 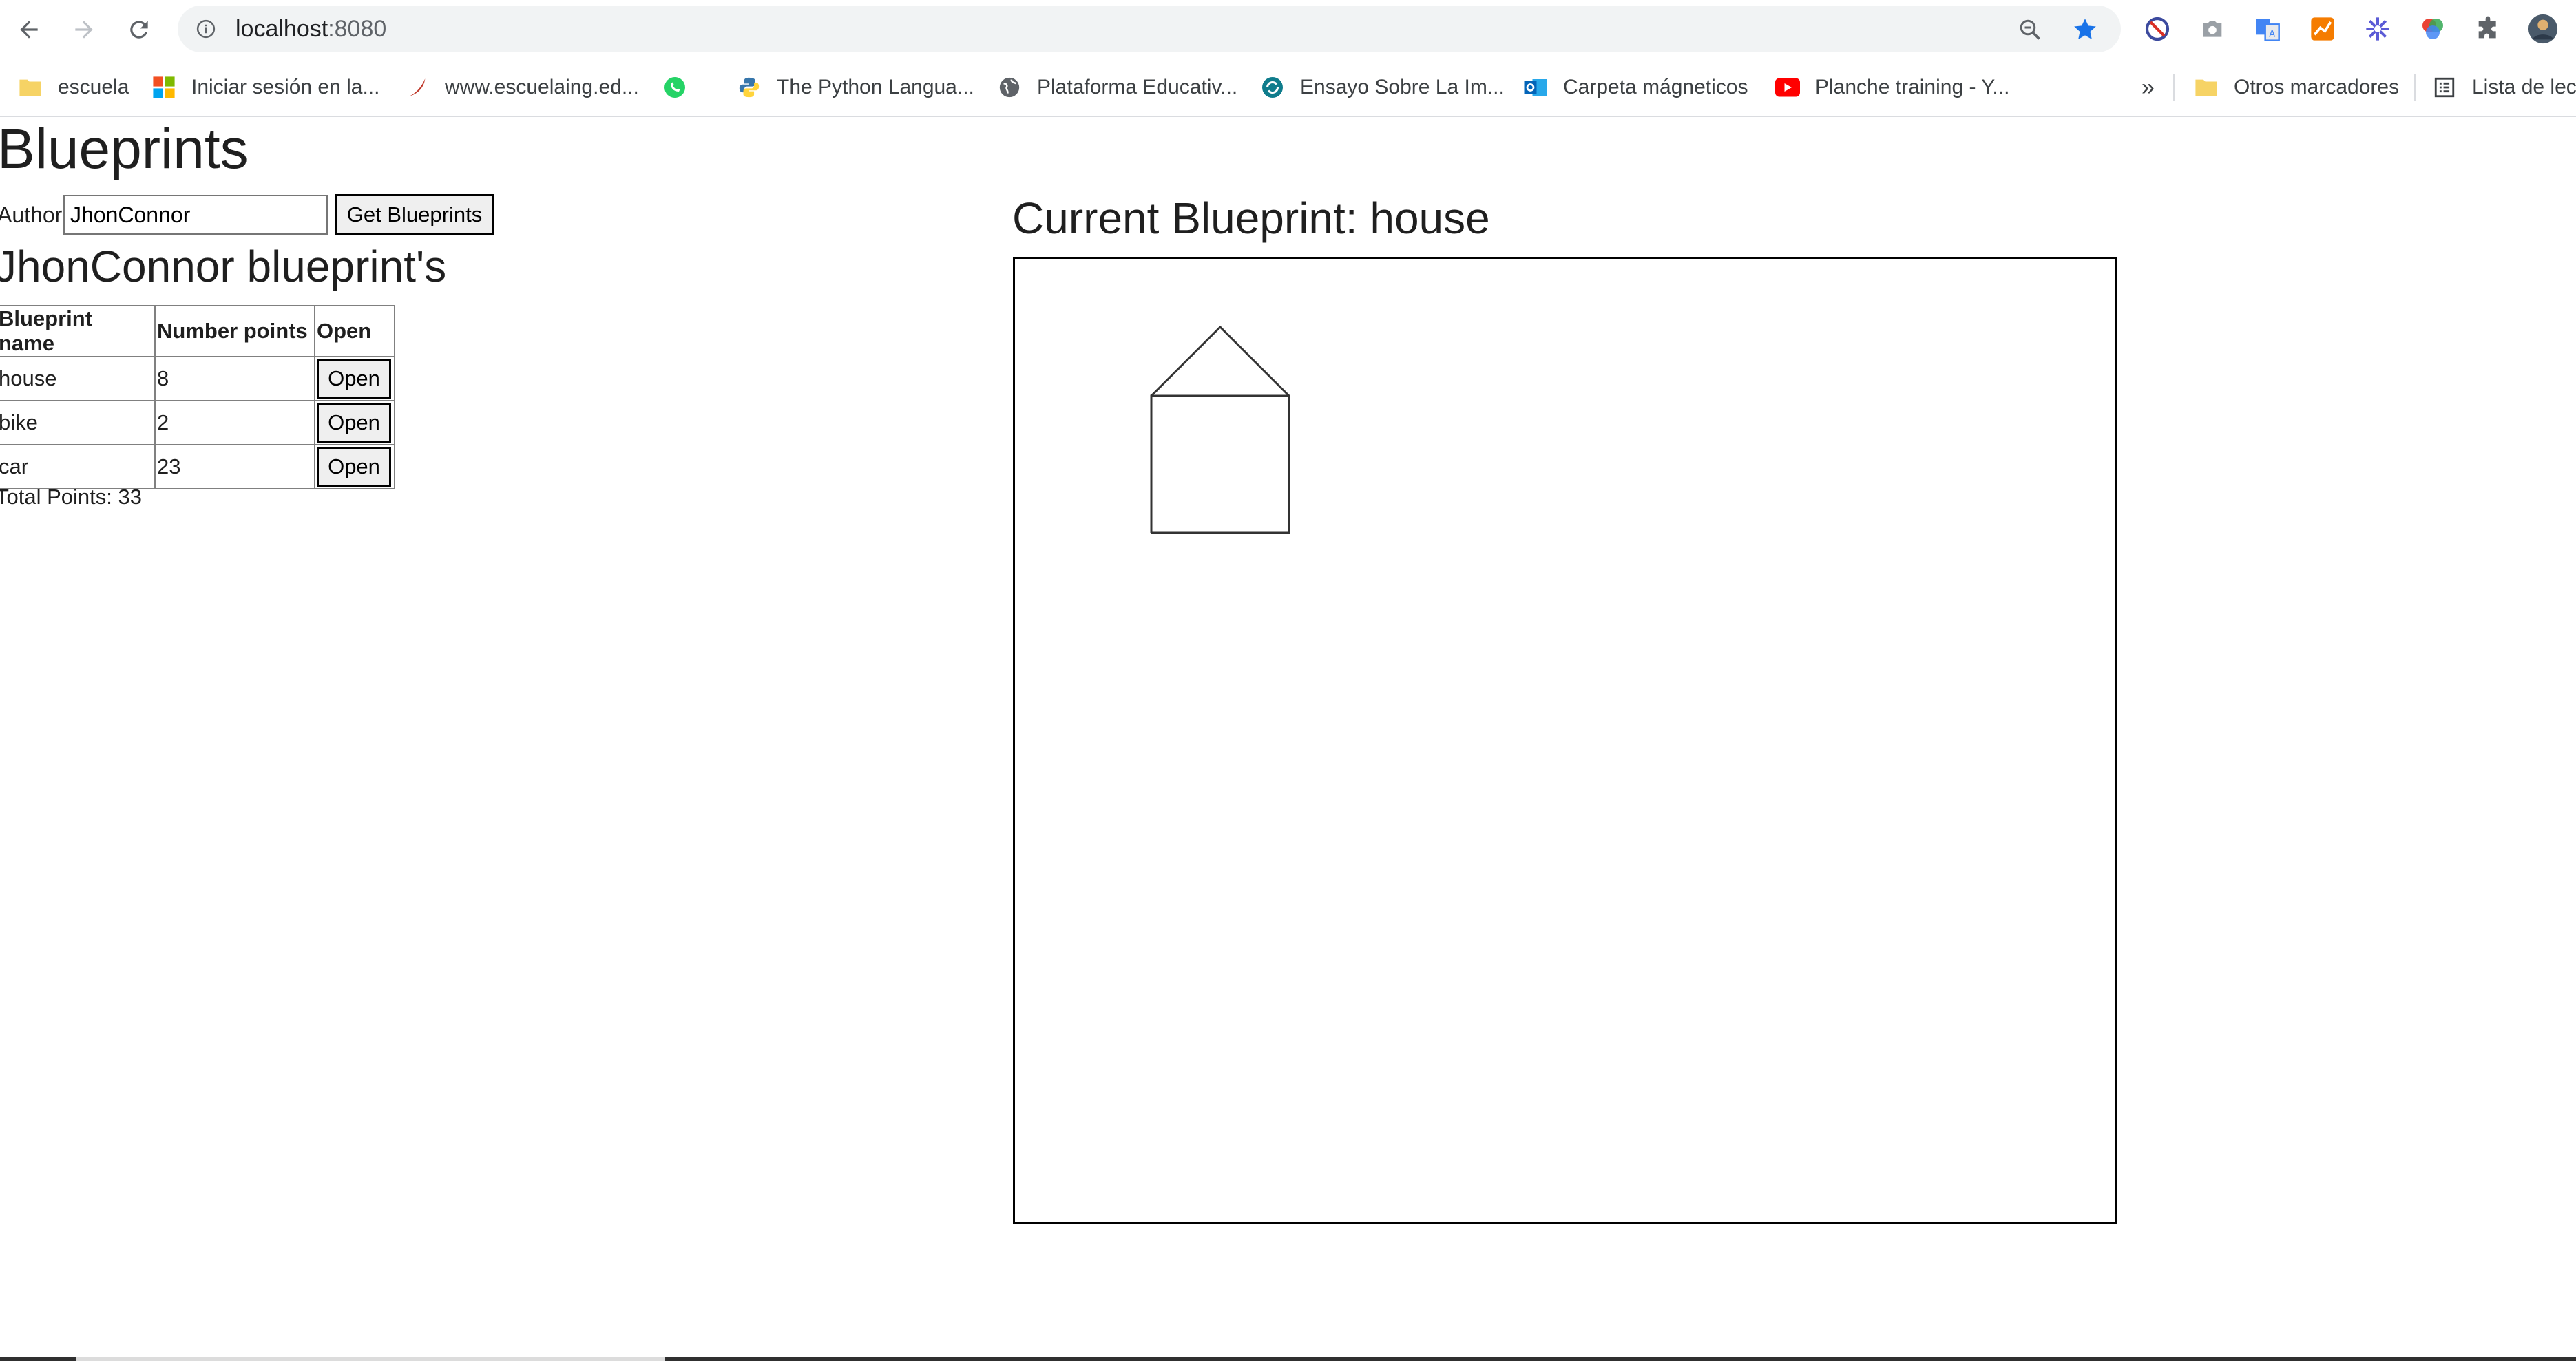 I want to click on sparkle-icon, so click(x=2377, y=29).